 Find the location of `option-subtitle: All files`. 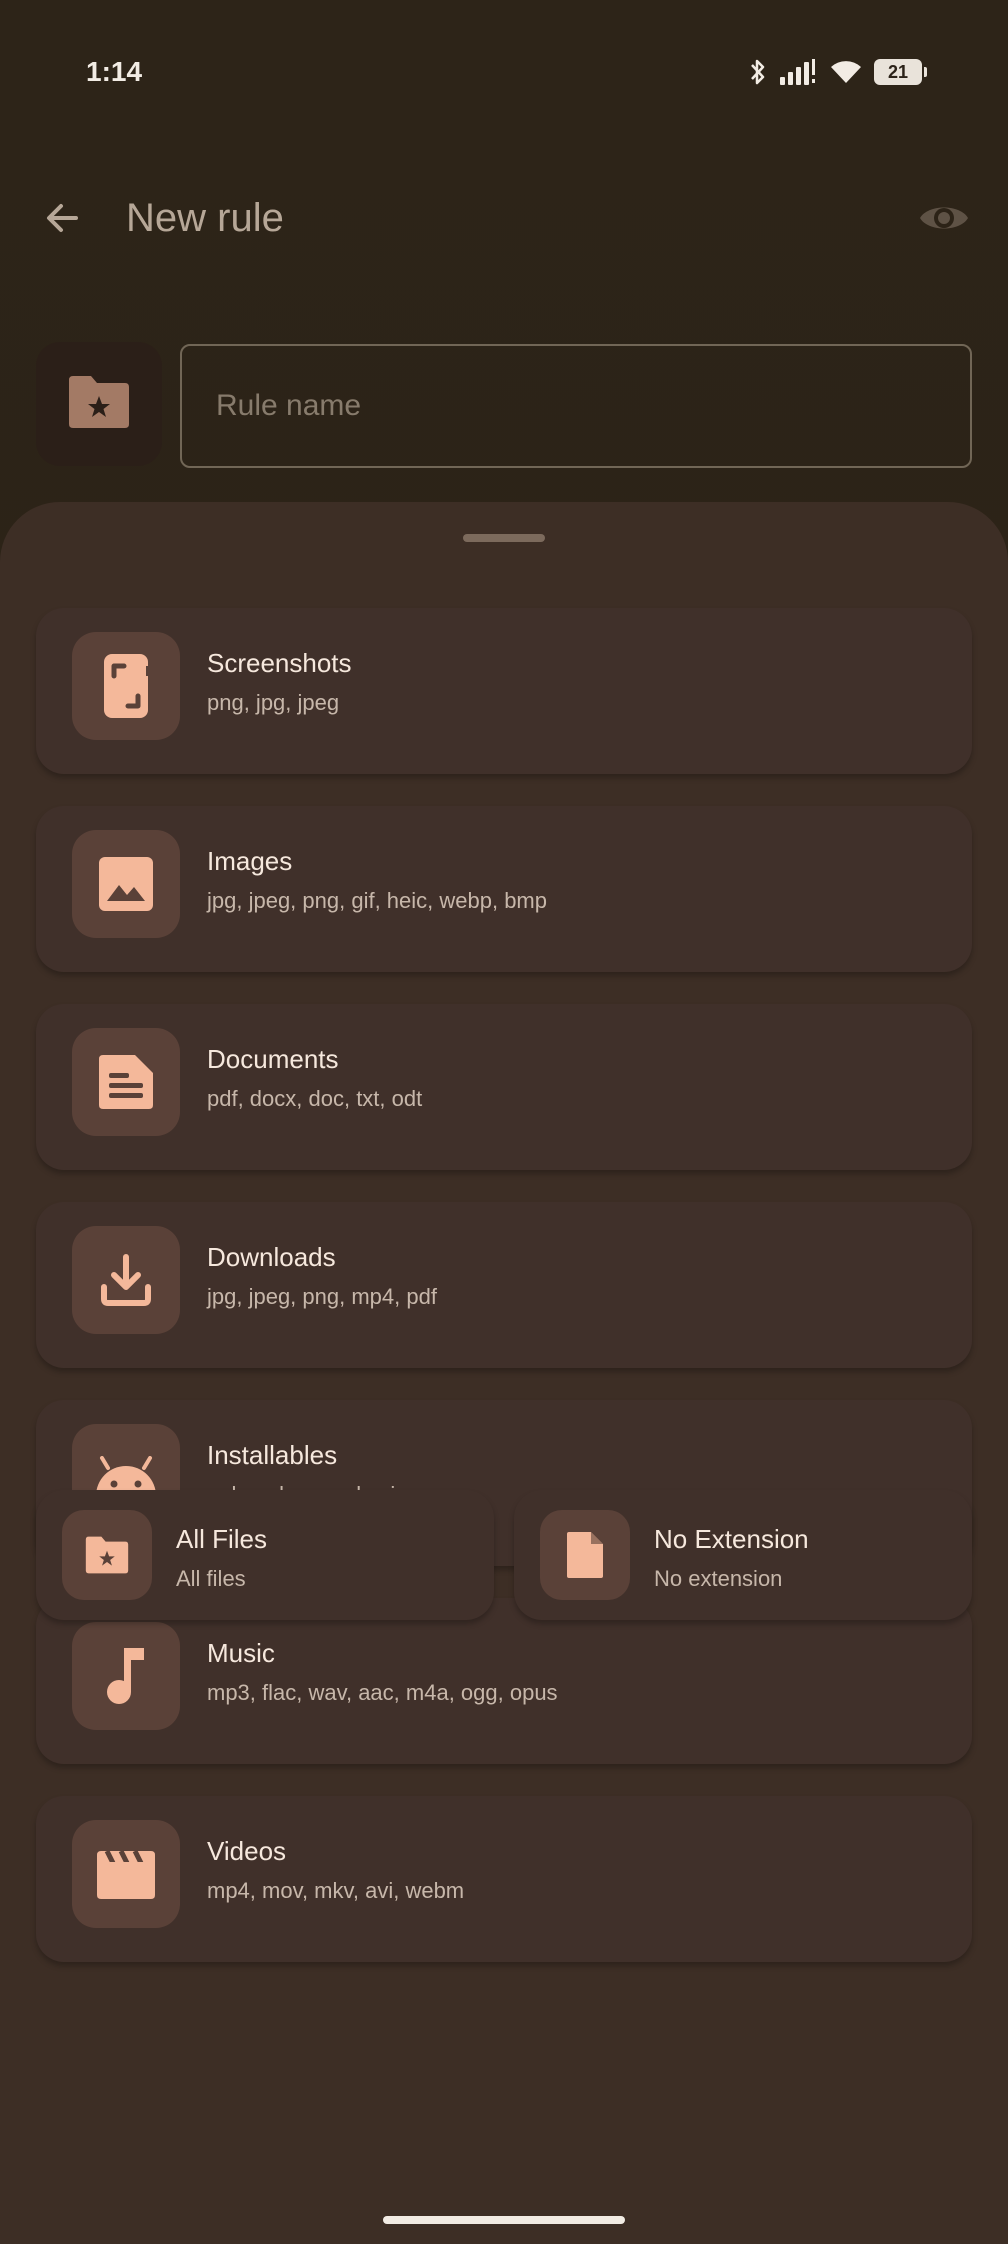

option-subtitle: All files is located at coordinates (211, 1578).